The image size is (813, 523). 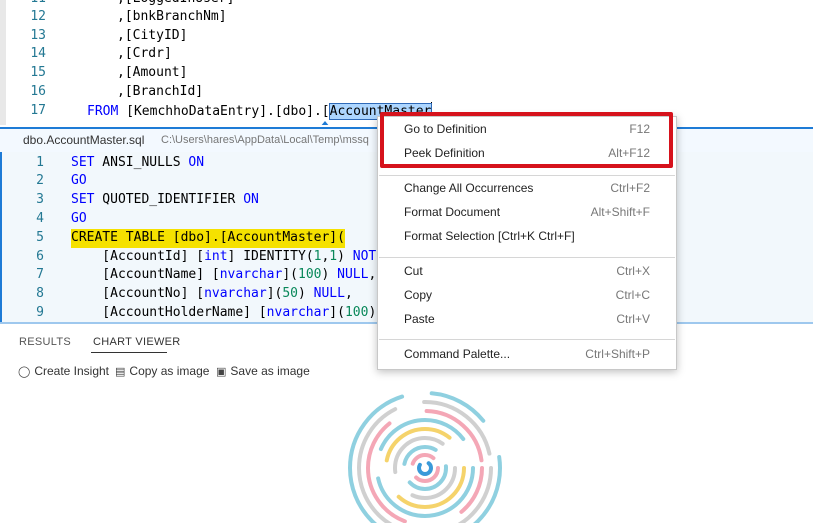 I want to click on menu-item-label: Format Selection [Ctrl+K Ctrl+F], so click(x=489, y=236).